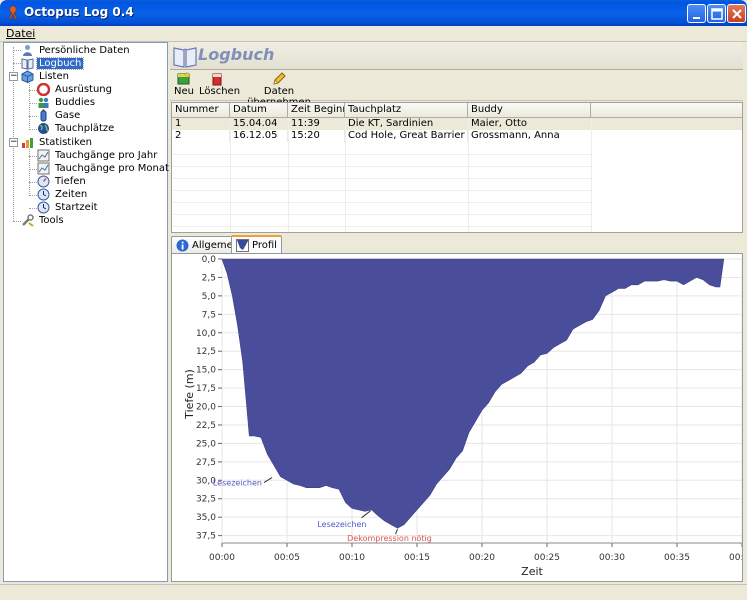 Image resolution: width=747 pixels, height=600 pixels. Describe the element at coordinates (206, 500) in the screenshot. I see `y-tick-label: 32,5` at that location.